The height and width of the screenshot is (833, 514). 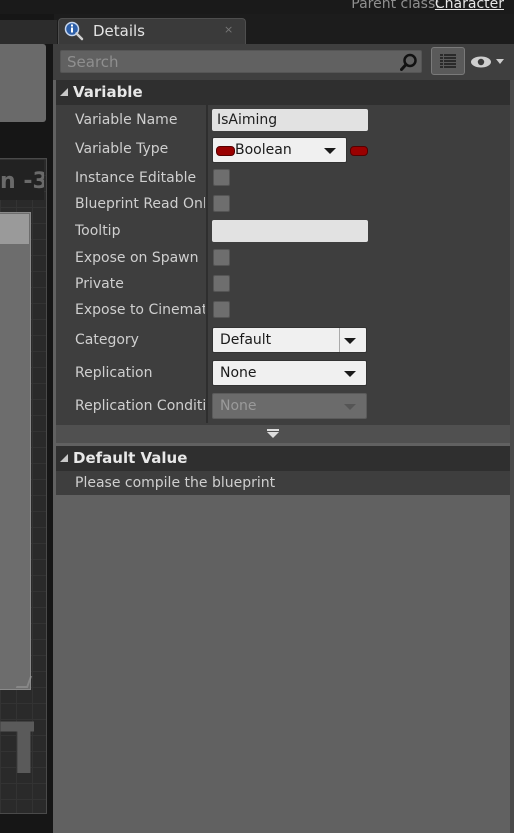 I want to click on expose-to-cinematics-label: Expose to Cinematics, so click(x=140, y=310).